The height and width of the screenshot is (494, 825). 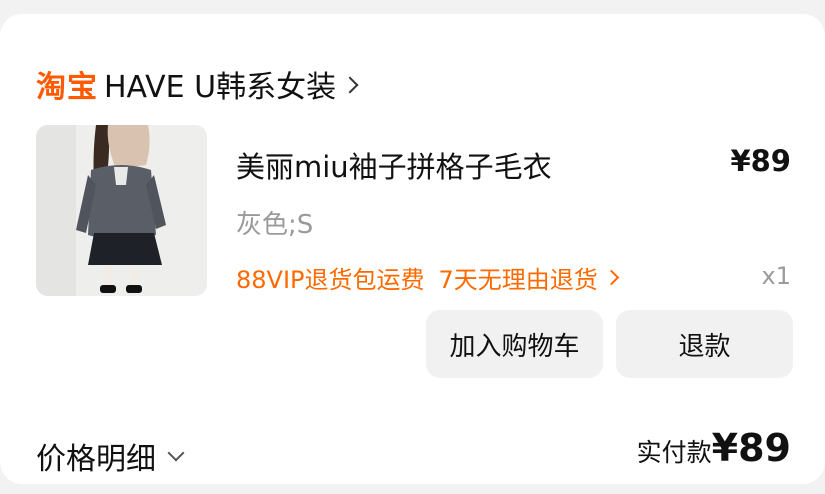 What do you see at coordinates (67, 87) in the screenshot?
I see `taobao-logo: 淘宝` at bounding box center [67, 87].